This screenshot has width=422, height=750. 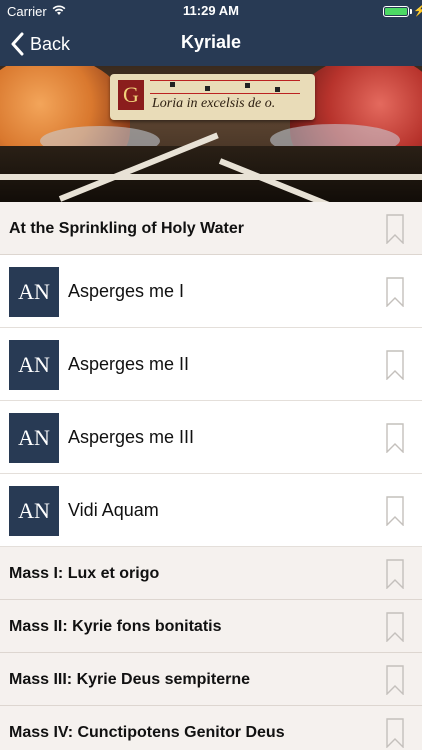 I want to click on chant-title: Asperges me III, so click(x=131, y=437).